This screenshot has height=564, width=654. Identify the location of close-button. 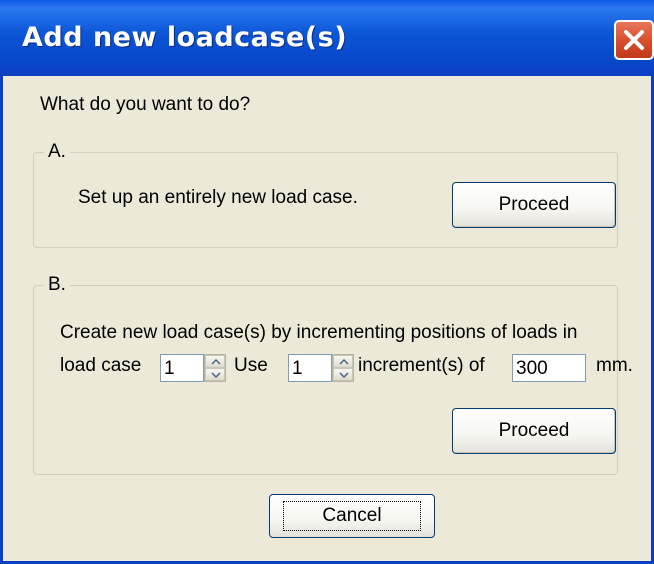
(634, 40).